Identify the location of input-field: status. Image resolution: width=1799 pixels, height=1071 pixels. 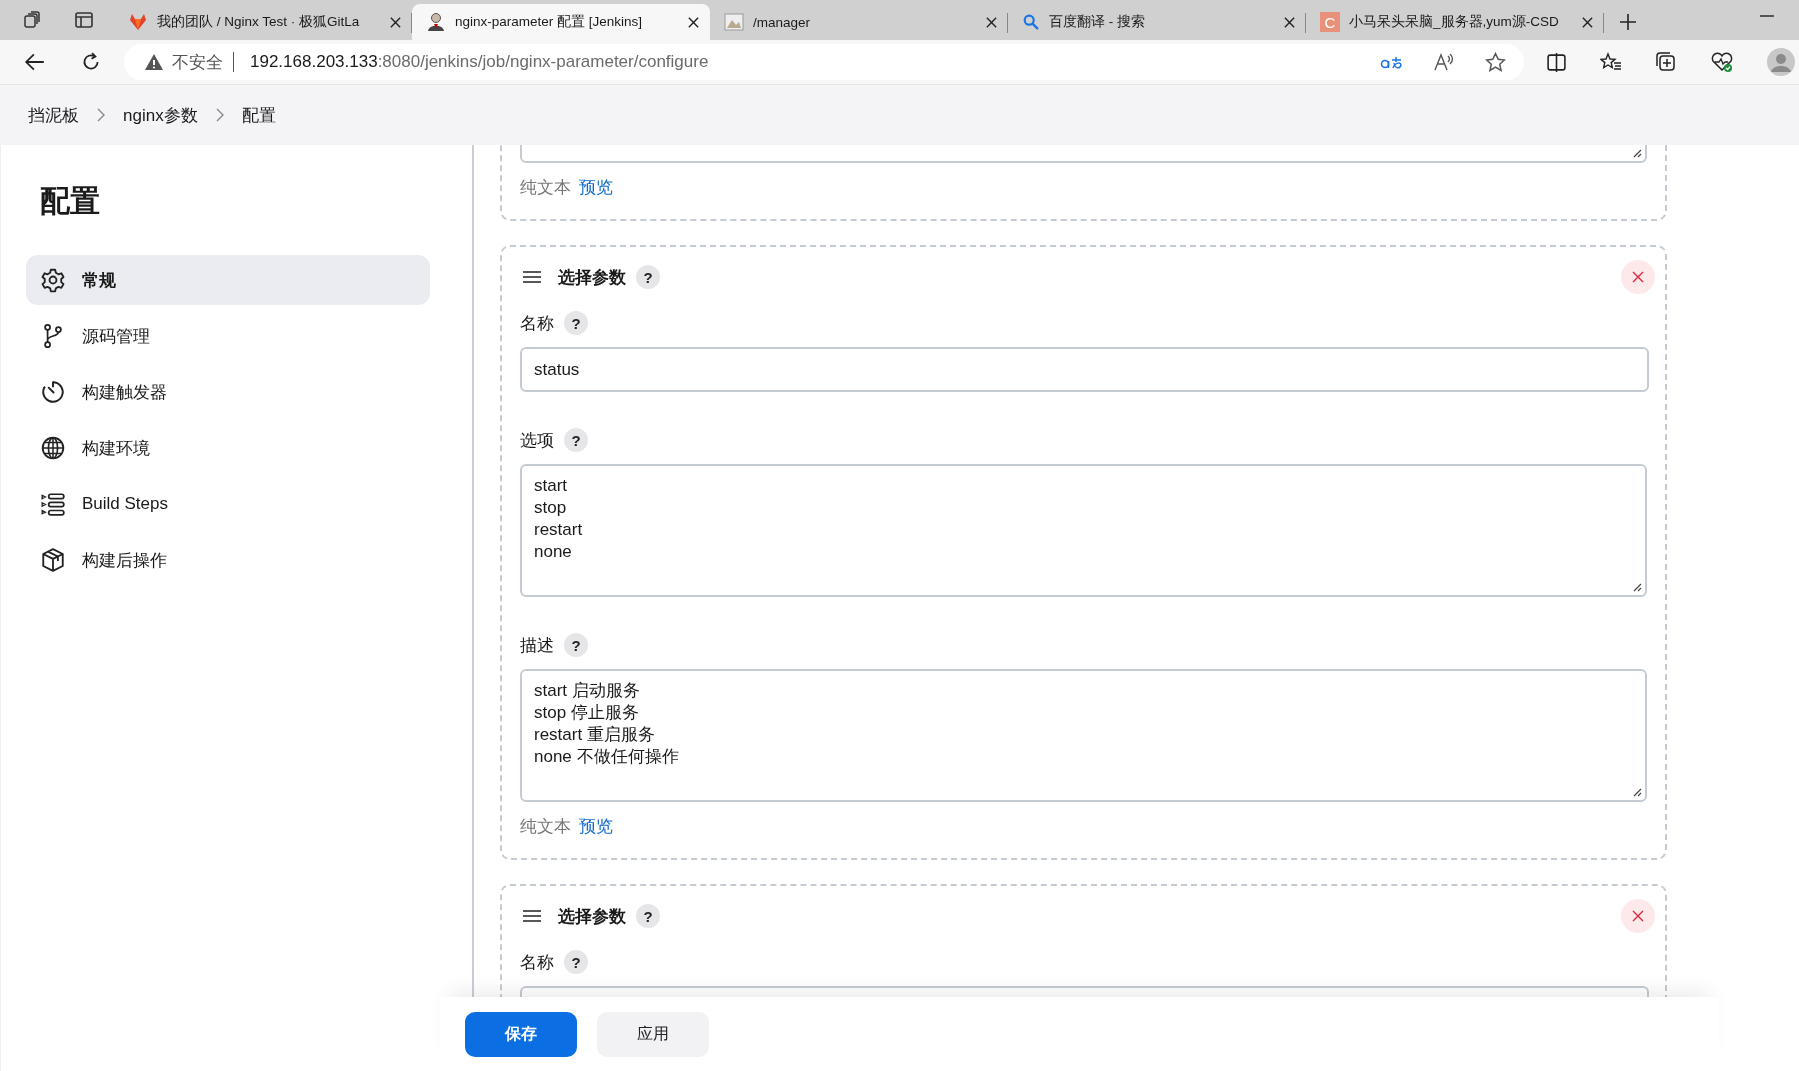
(1084, 369).